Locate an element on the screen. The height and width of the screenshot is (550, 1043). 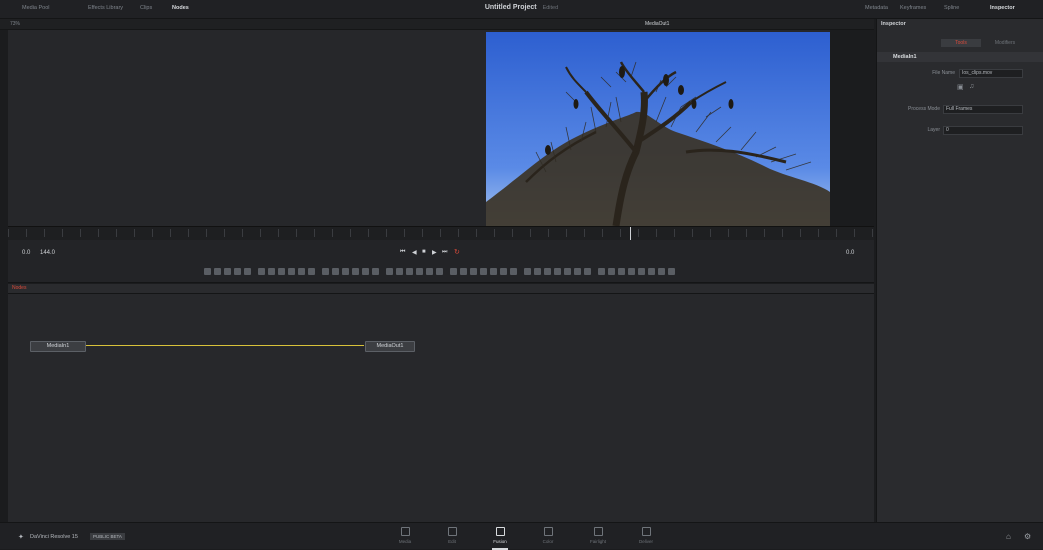
page-media: Media is located at coordinates (405, 535).